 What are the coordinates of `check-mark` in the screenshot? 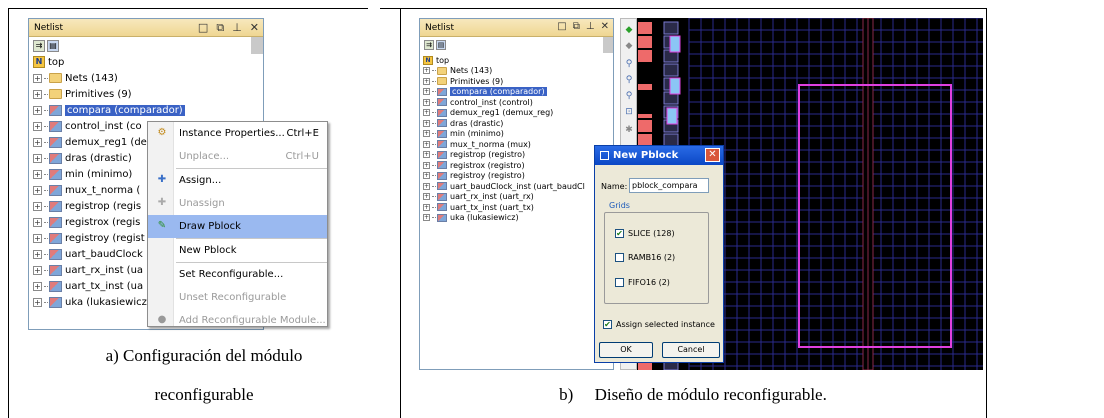 It's located at (619, 257).